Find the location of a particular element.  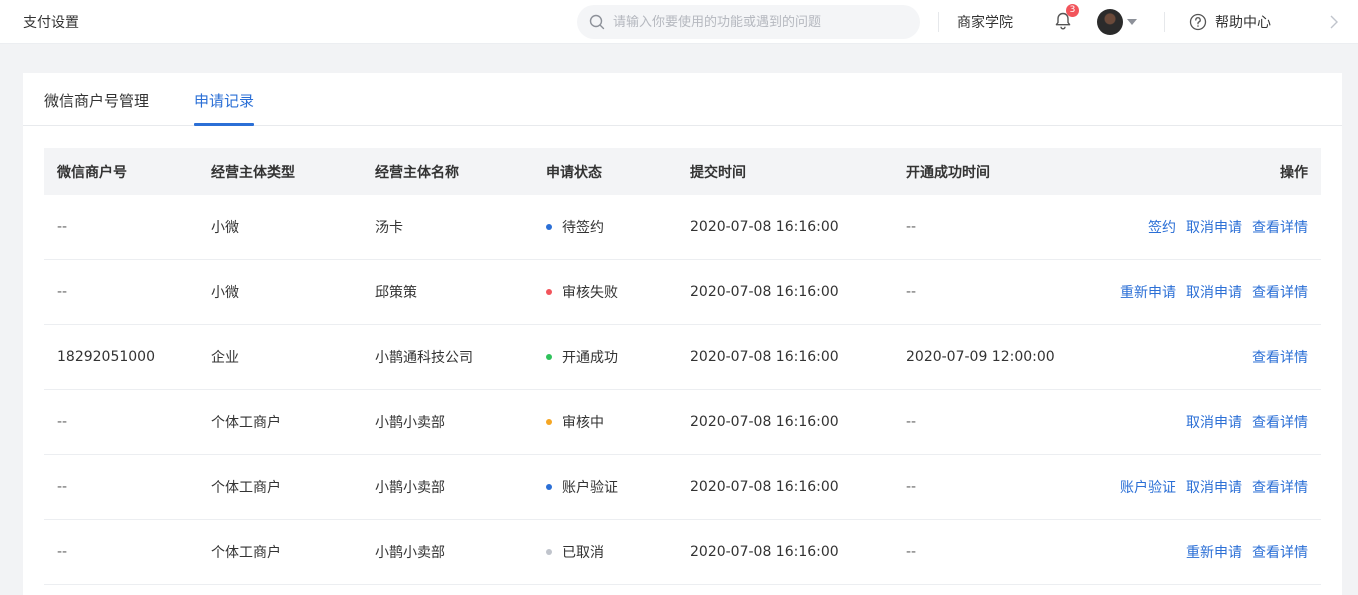

column-header: 经营主体名称 is located at coordinates (417, 172).